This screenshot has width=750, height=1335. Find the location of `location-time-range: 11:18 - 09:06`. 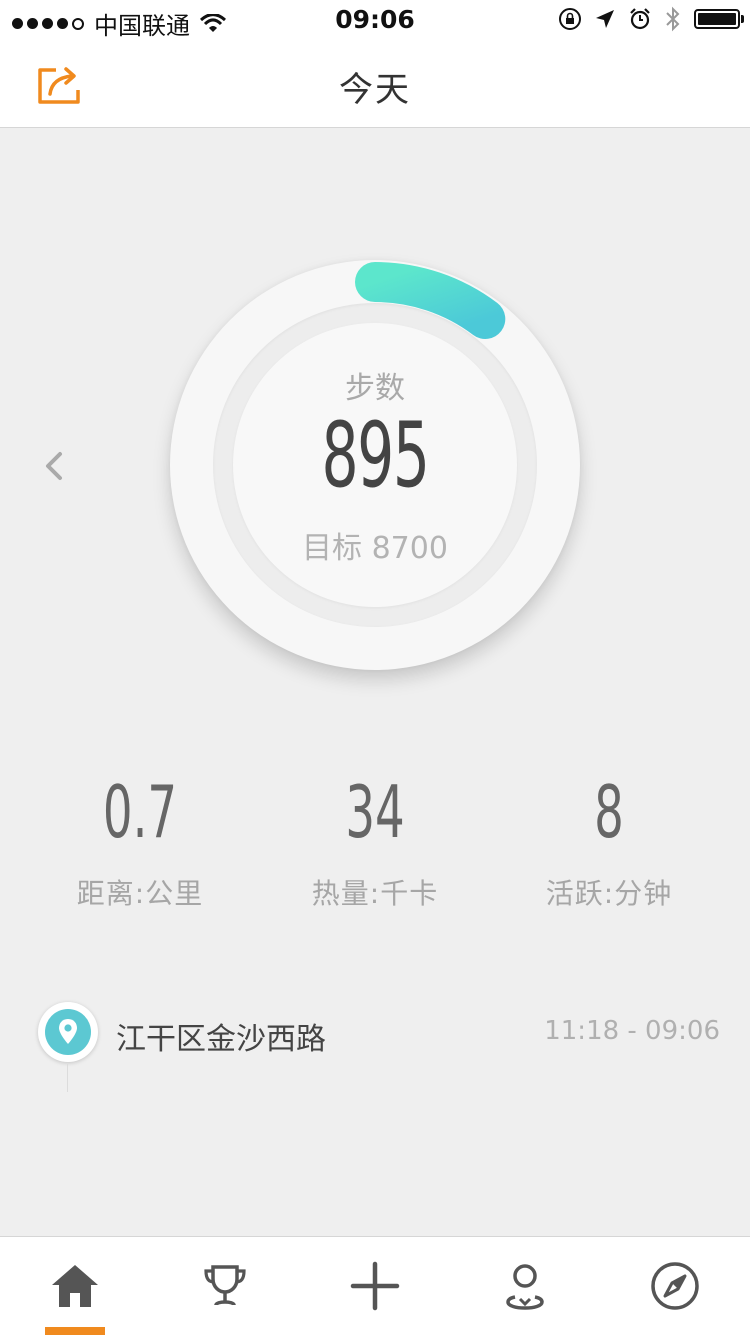

location-time-range: 11:18 - 09:06 is located at coordinates (632, 1031).